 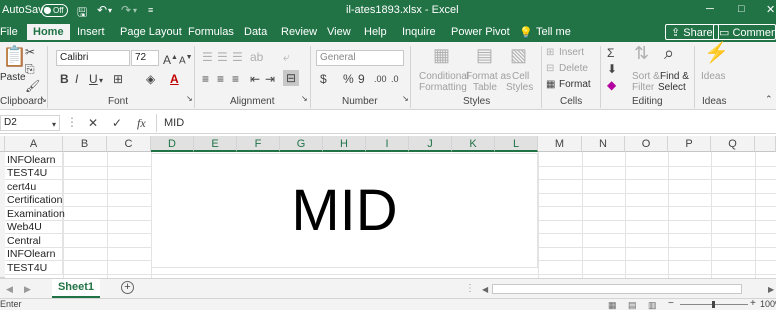 What do you see at coordinates (102, 10) in the screenshot?
I see `undo-icon: ↶` at bounding box center [102, 10].